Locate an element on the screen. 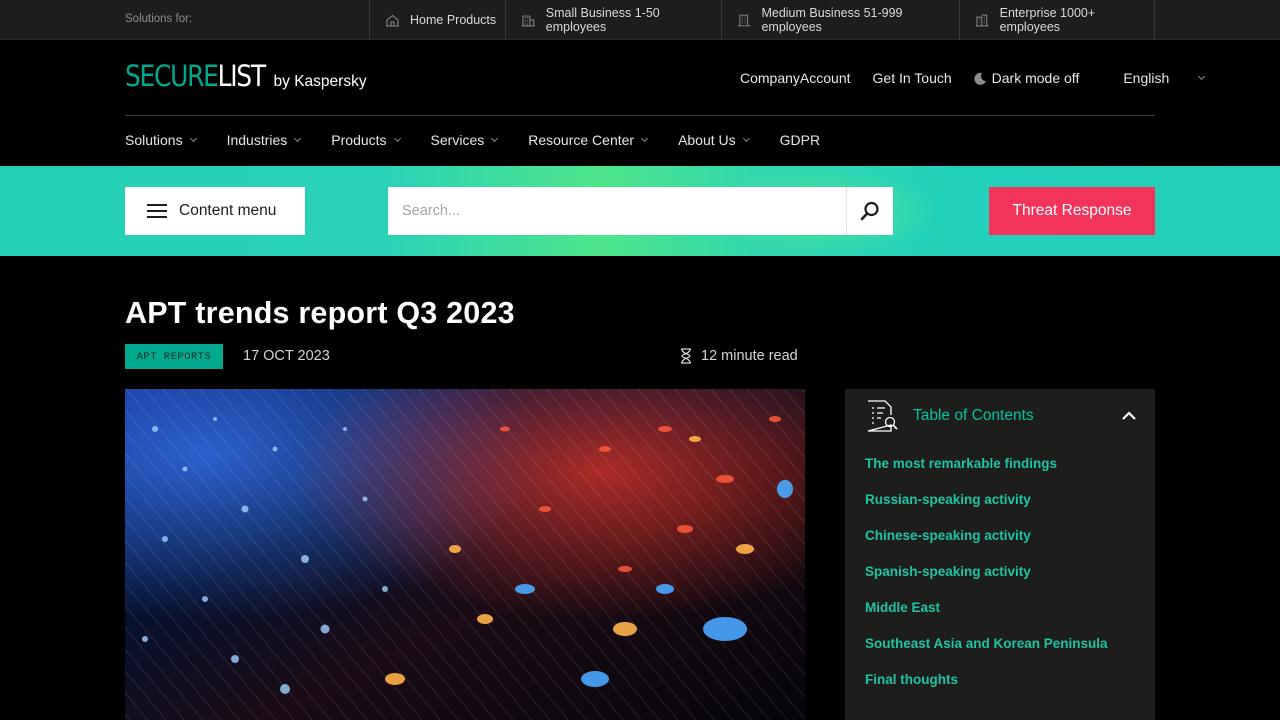 The width and height of the screenshot is (1280, 720). chevron-up-icon is located at coordinates (1129, 415).